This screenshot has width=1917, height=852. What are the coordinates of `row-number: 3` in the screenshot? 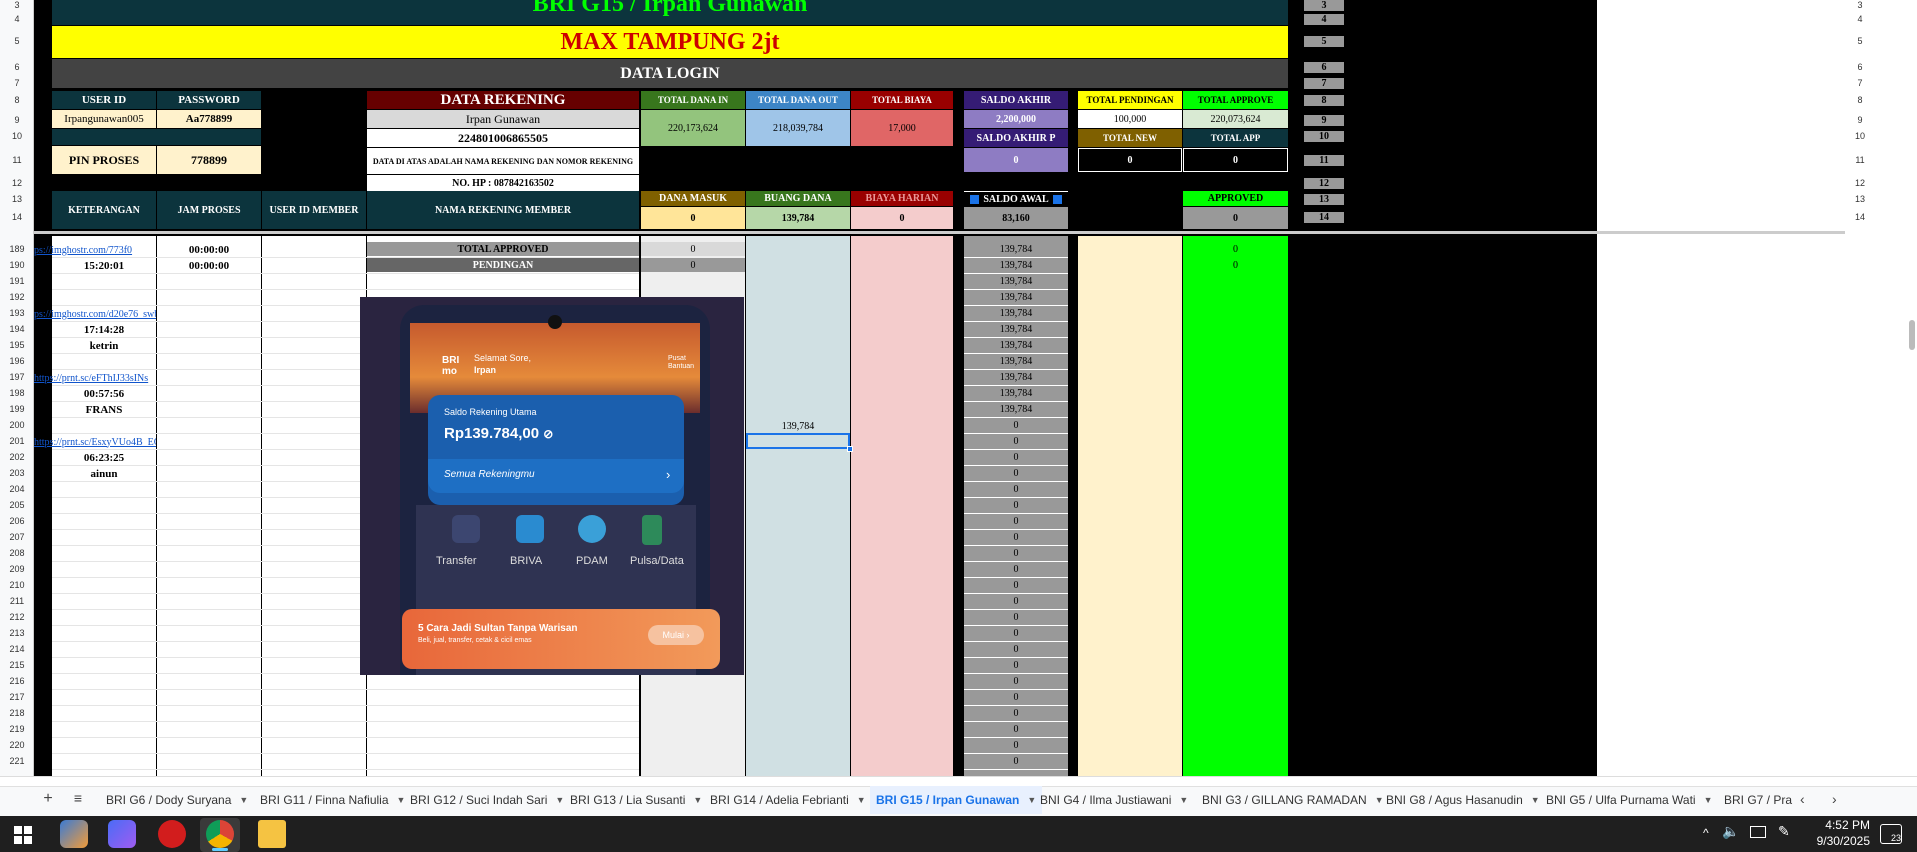 It's located at (17, 5).